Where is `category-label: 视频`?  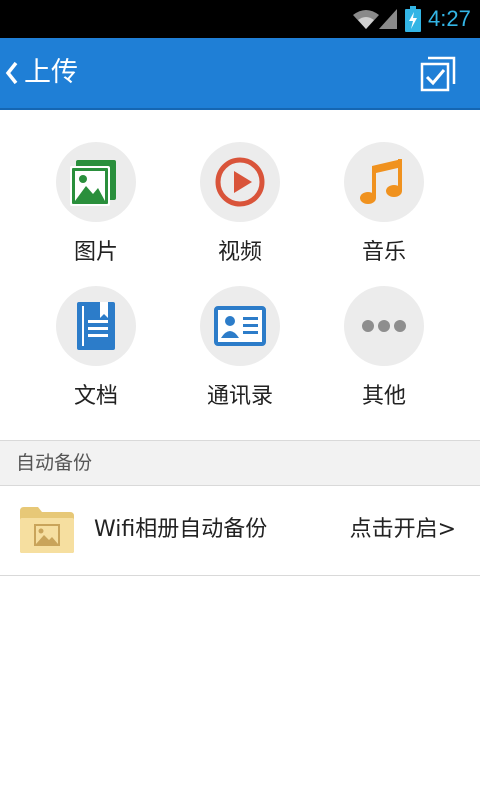 category-label: 视频 is located at coordinates (239, 252).